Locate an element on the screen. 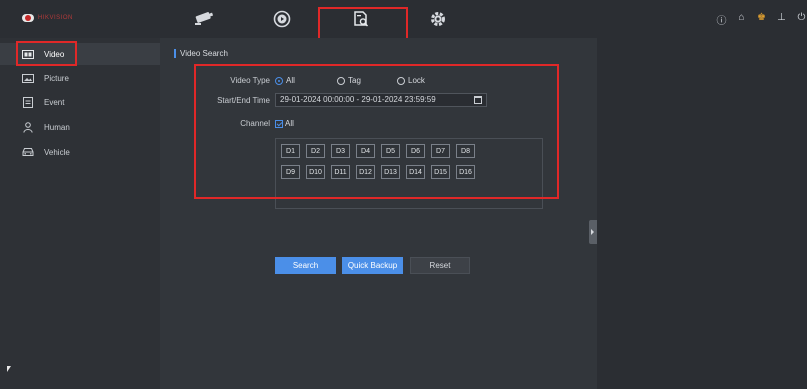 This screenshot has width=807, height=389. export-icon: ⊥ is located at coordinates (781, 19).